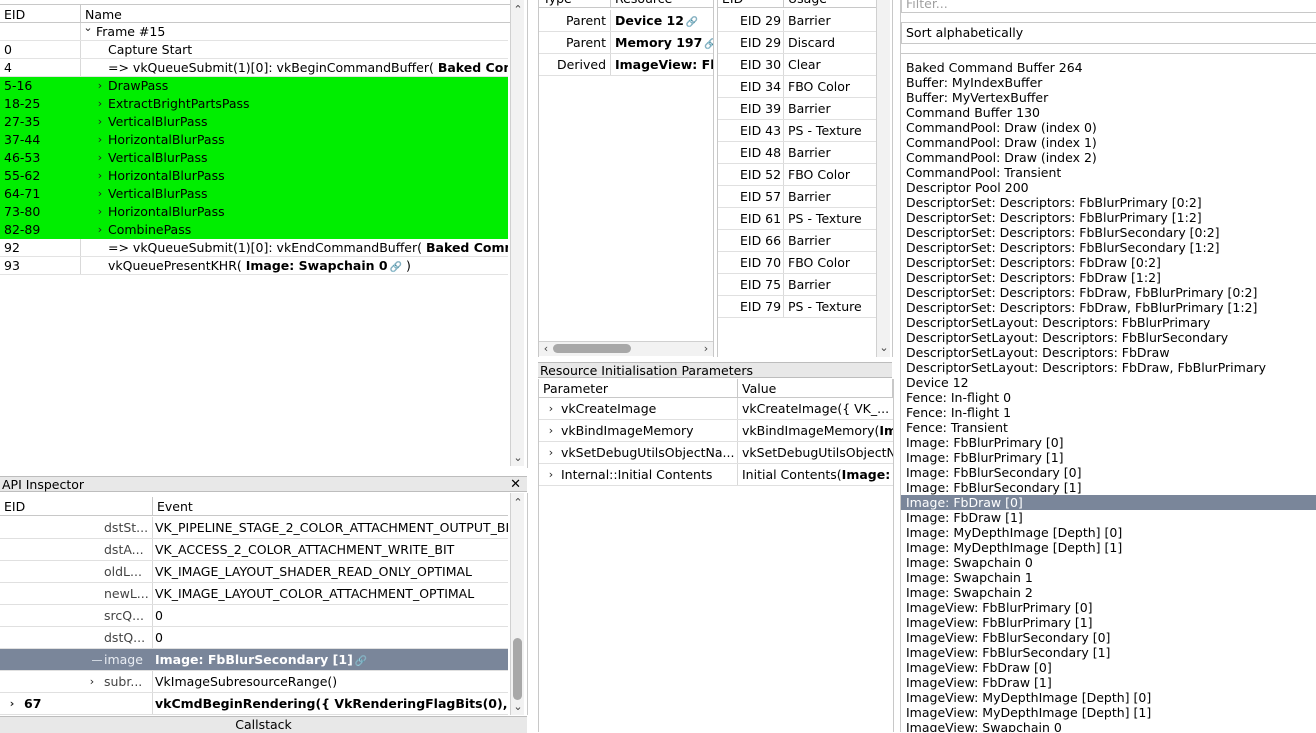 This screenshot has height=733, width=1316. Describe the element at coordinates (254, 638) in the screenshot. I see `api-row: dstQ... 0` at that location.